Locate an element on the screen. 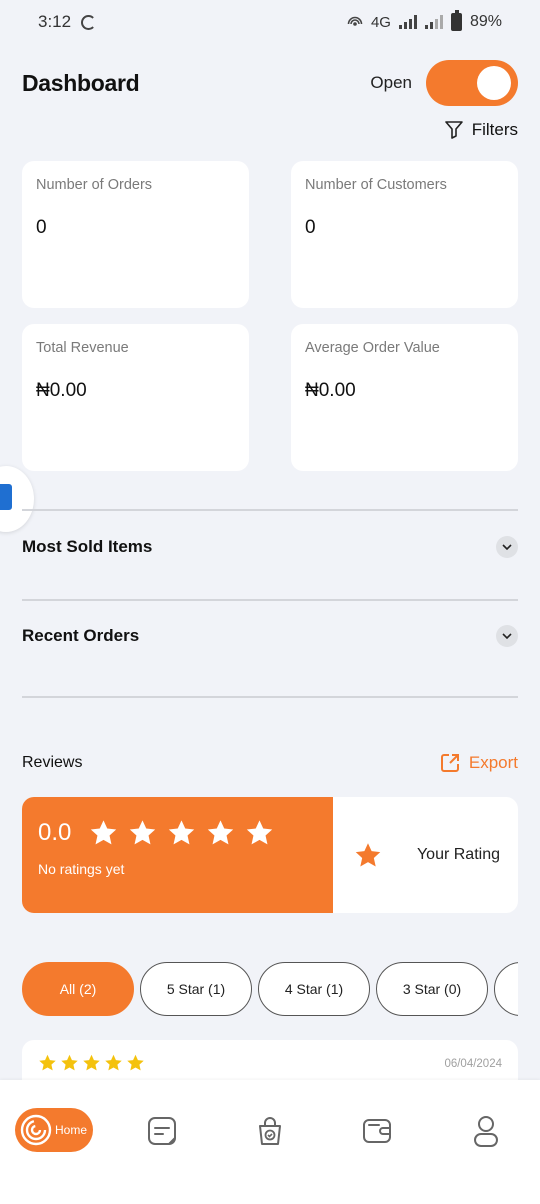  filters-button: Filters is located at coordinates (481, 130).